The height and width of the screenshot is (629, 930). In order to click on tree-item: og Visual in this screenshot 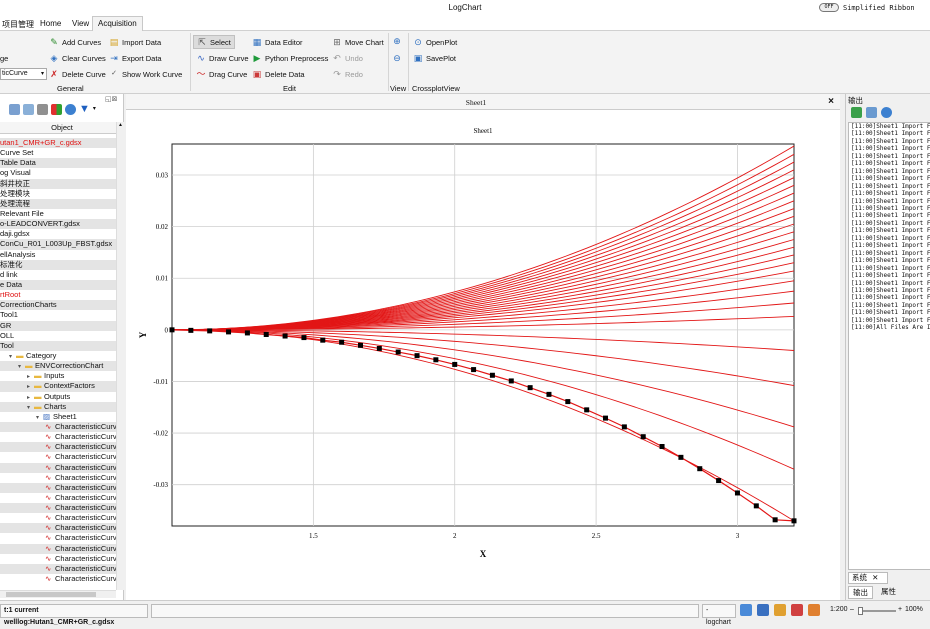, I will do `click(58, 173)`.